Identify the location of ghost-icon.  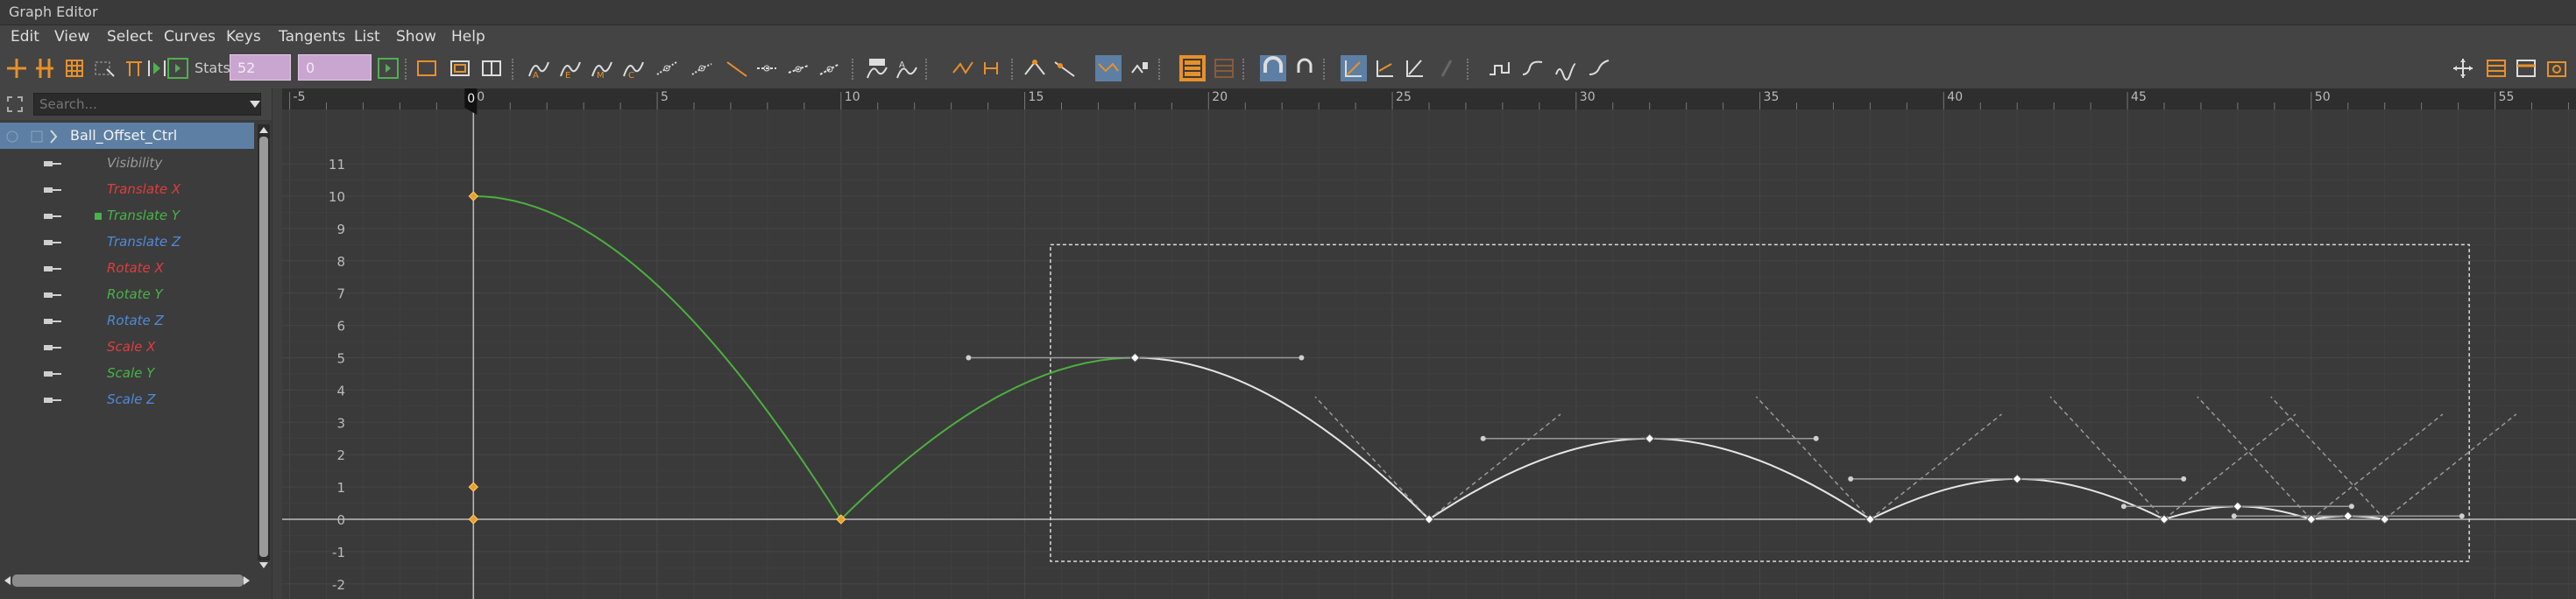
(1446, 68).